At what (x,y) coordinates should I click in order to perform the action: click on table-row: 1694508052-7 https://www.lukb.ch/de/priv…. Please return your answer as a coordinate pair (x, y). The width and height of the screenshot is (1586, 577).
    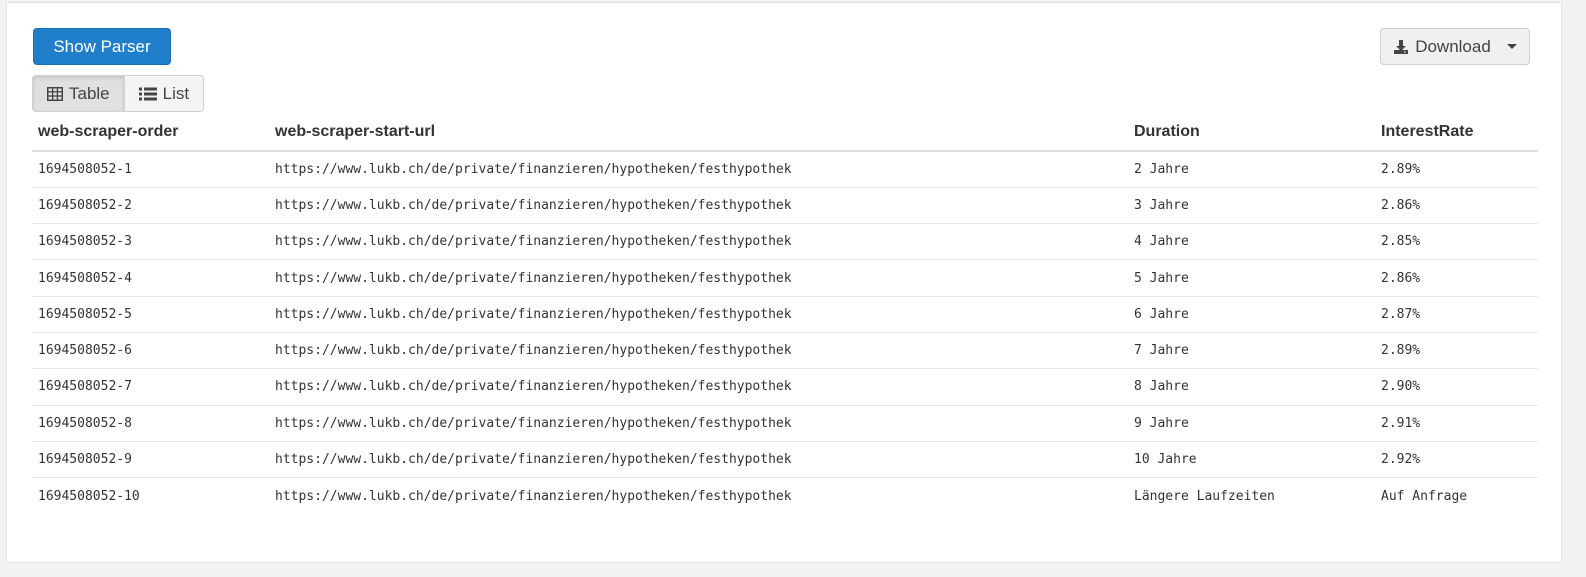
    Looking at the image, I should click on (785, 387).